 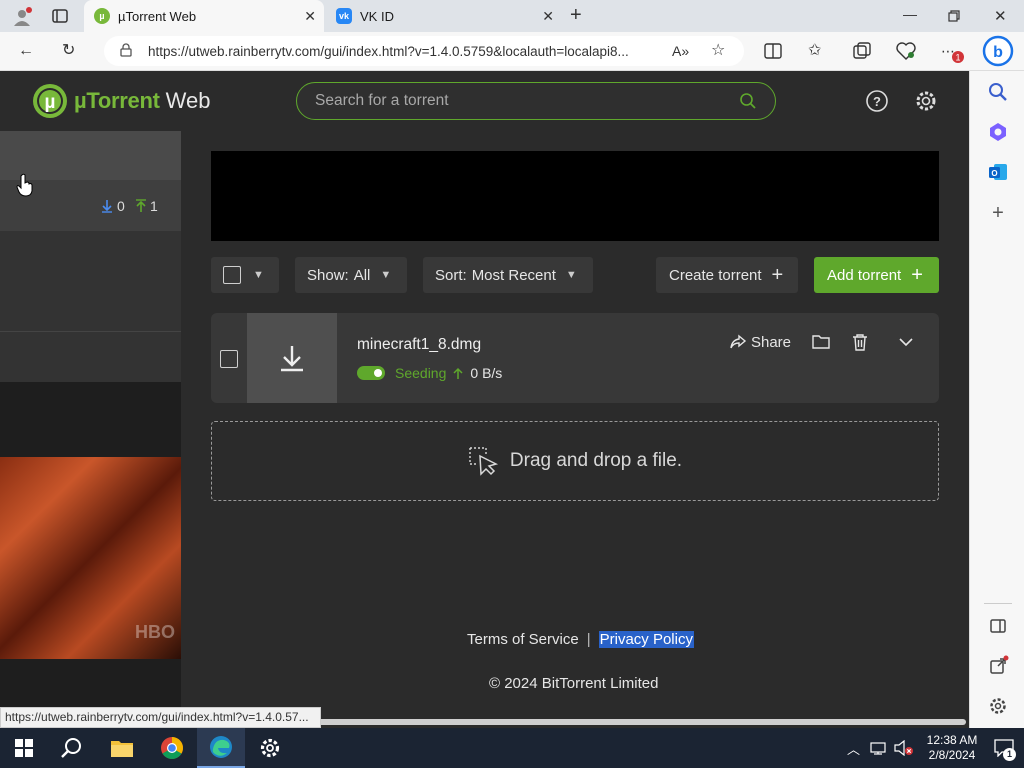 I want to click on clock-date: 2/8/2024, so click(x=952, y=755).